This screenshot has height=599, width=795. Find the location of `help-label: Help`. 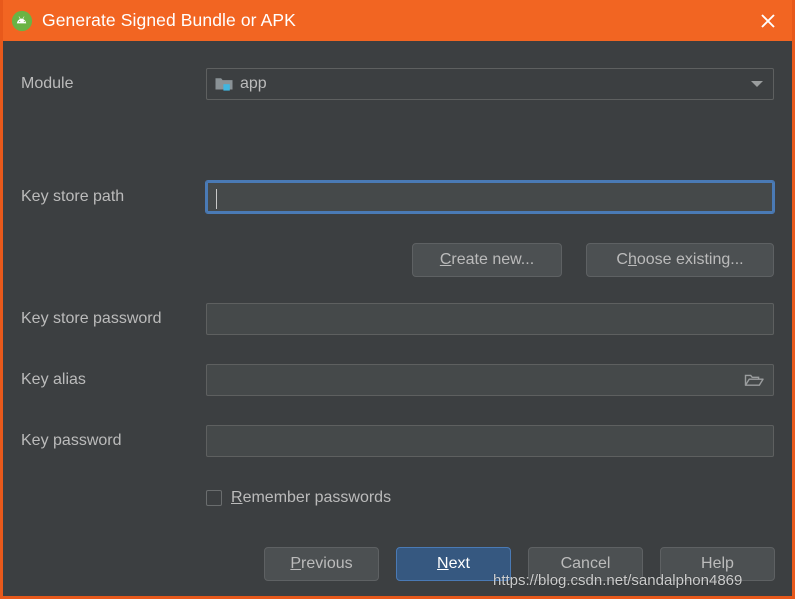

help-label: Help is located at coordinates (717, 563).